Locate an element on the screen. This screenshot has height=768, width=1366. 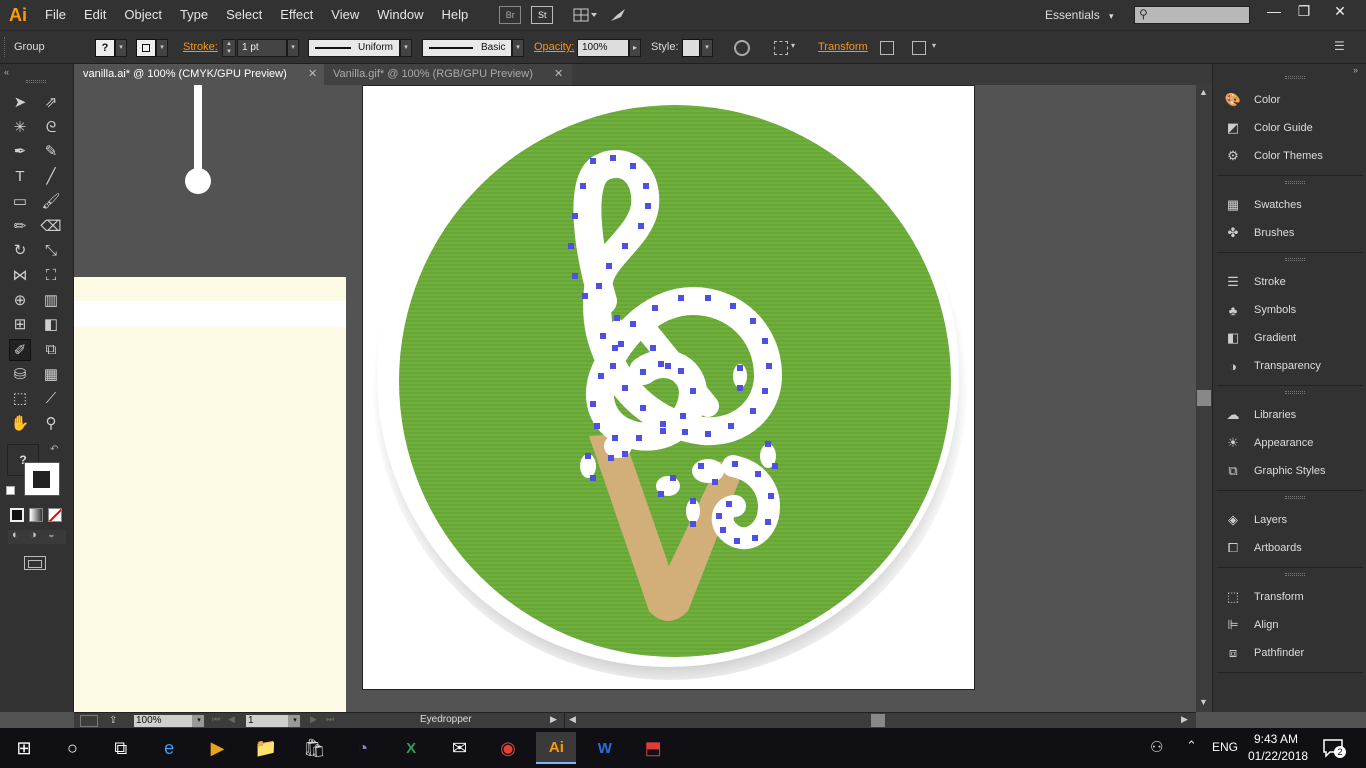
panel-color: 🎨 Color is located at coordinates (1251, 100).